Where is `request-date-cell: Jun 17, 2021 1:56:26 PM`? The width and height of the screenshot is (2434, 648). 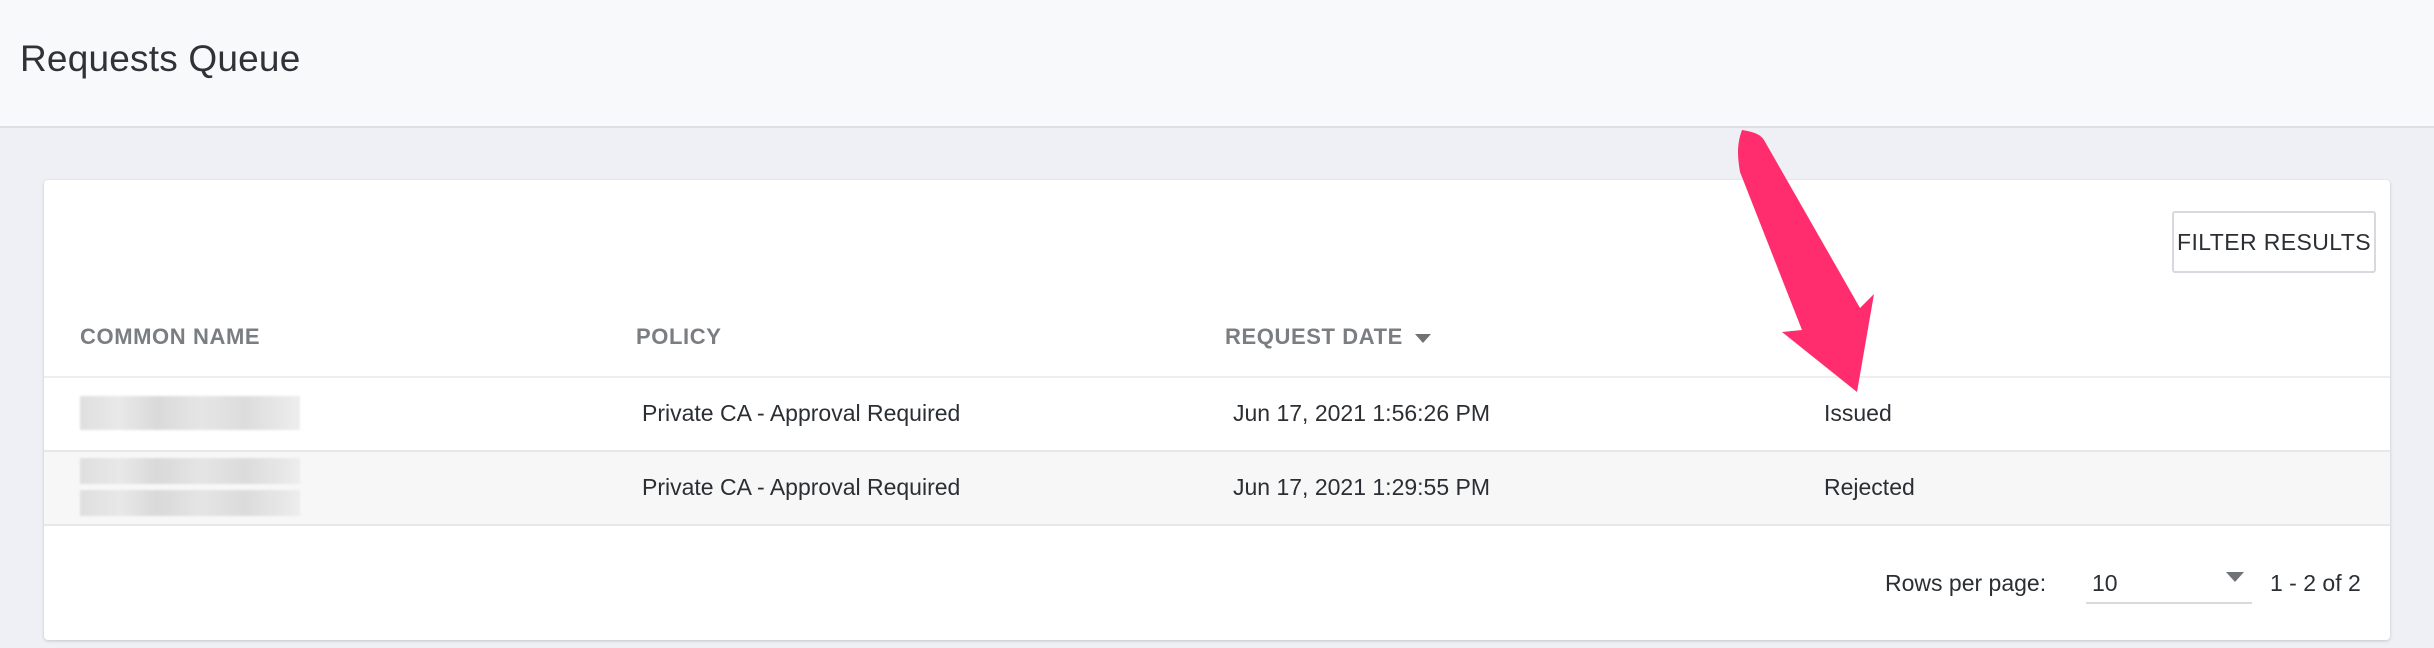
request-date-cell: Jun 17, 2021 1:56:26 PM is located at coordinates (1362, 413).